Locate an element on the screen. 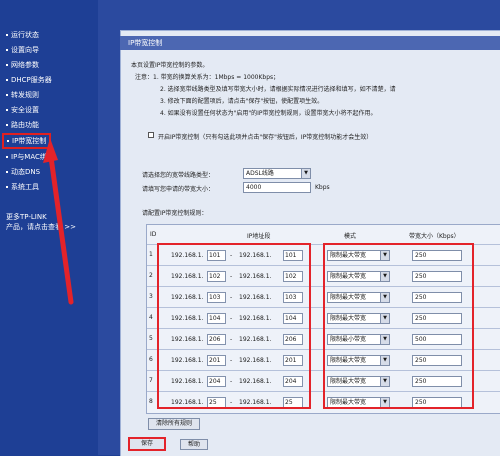 The height and width of the screenshot is (456, 500). red-arrow-annotation is located at coordinates (58, 221).